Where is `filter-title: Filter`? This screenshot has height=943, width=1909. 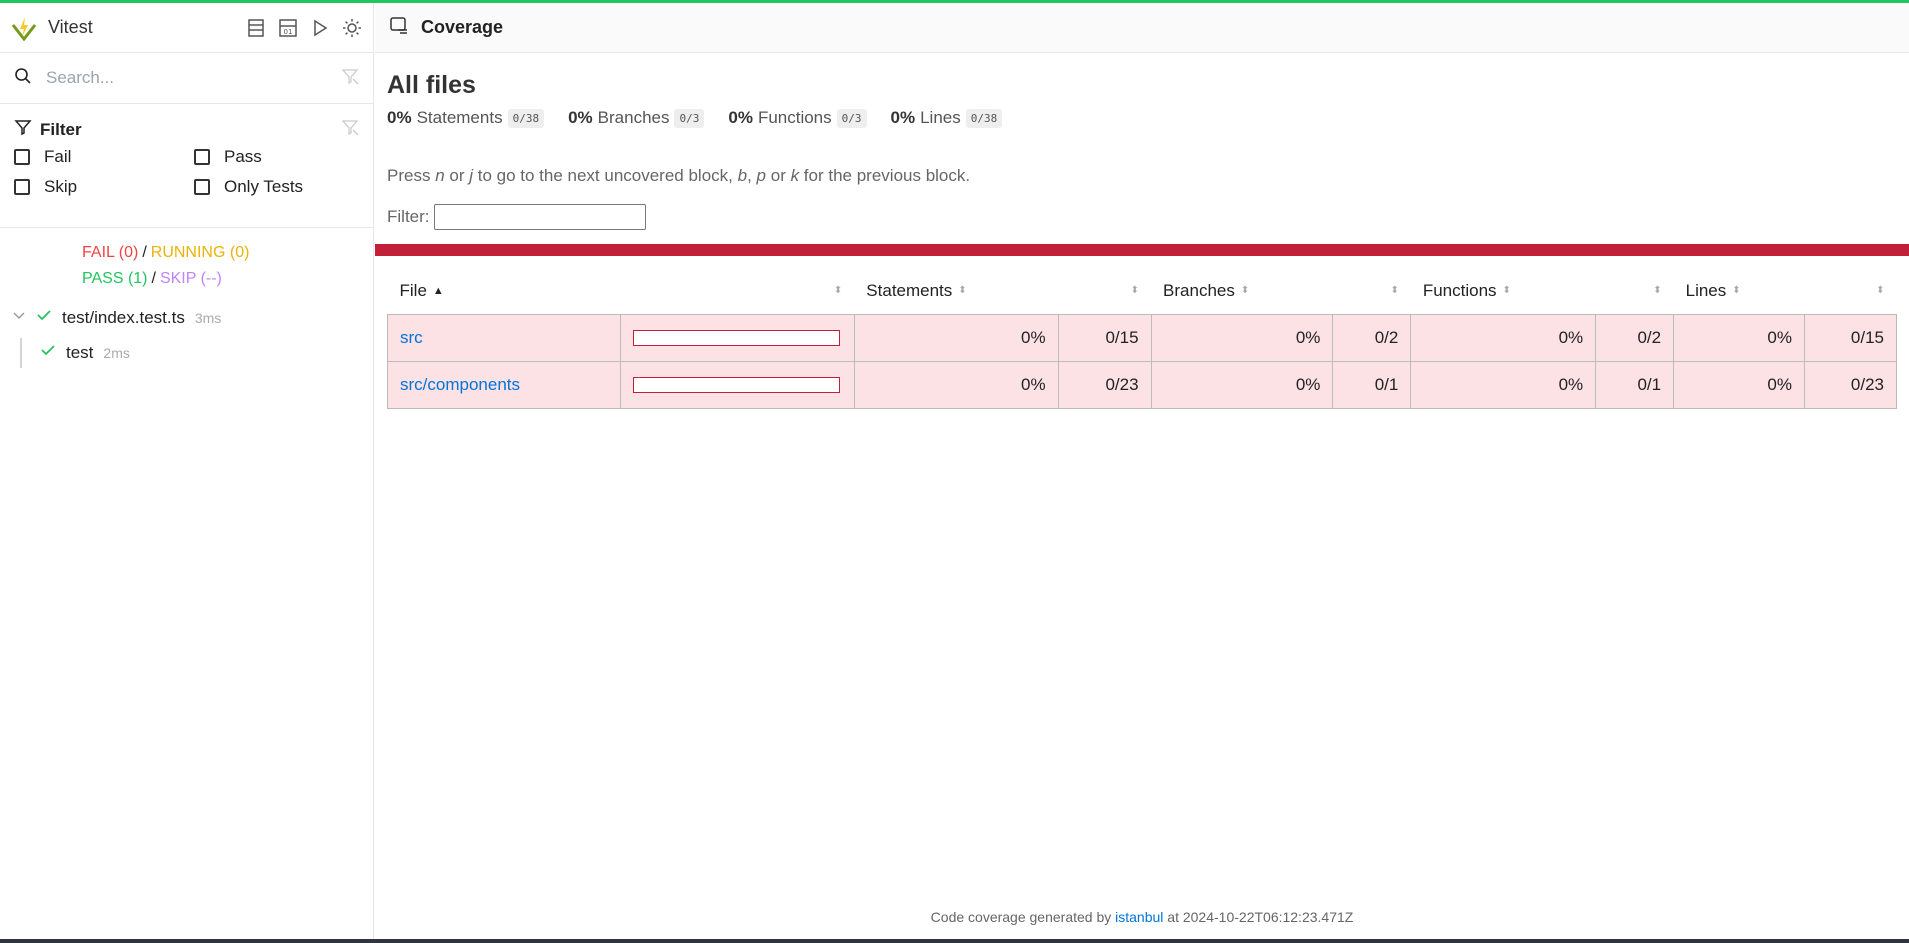 filter-title: Filter is located at coordinates (61, 129).